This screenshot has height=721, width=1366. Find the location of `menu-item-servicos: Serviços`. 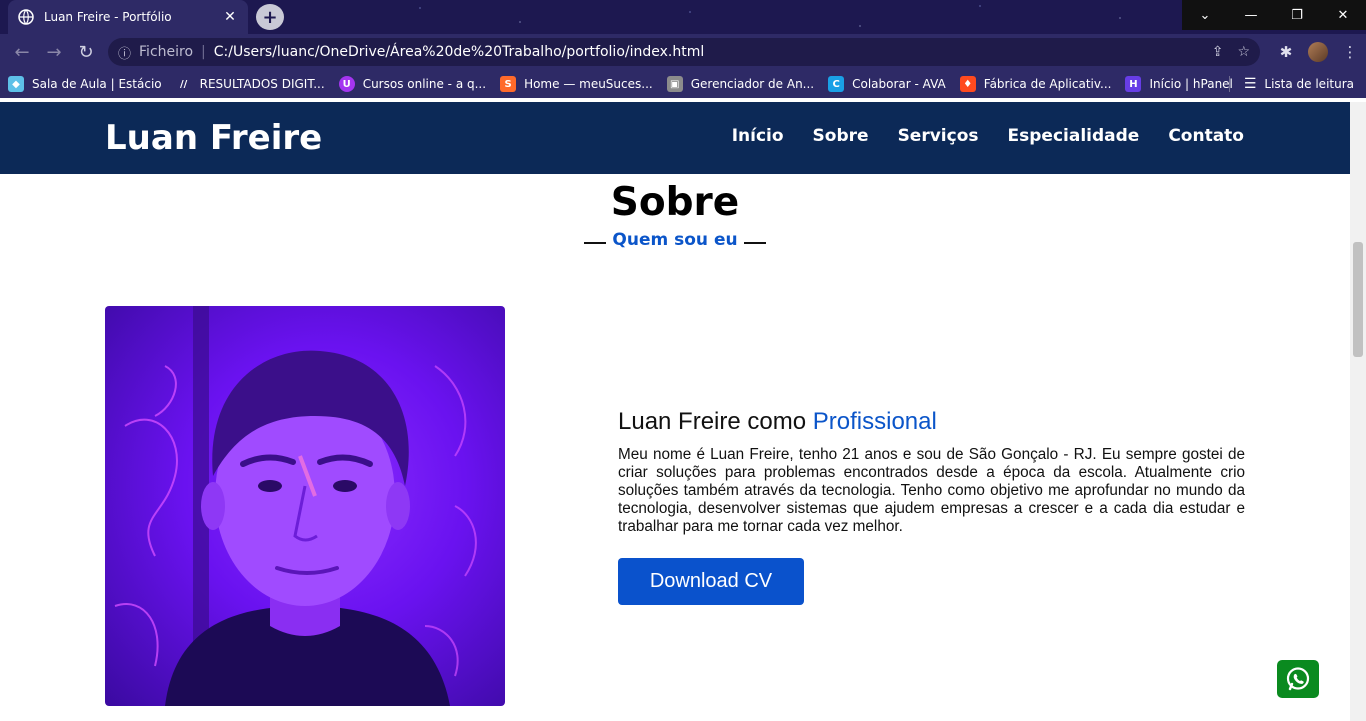

menu-item-servicos: Serviços is located at coordinates (938, 136).